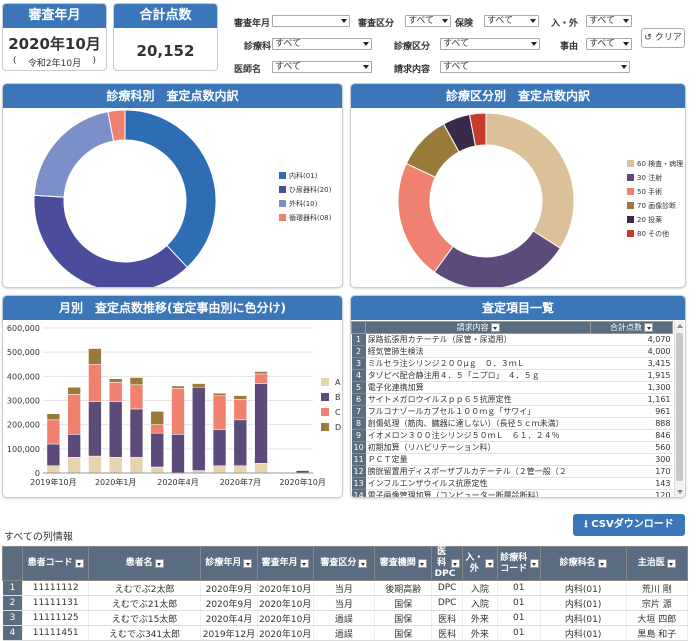 The image size is (700, 641). Describe the element at coordinates (657, 563) in the screenshot. I see `column-header: 主治医` at that location.